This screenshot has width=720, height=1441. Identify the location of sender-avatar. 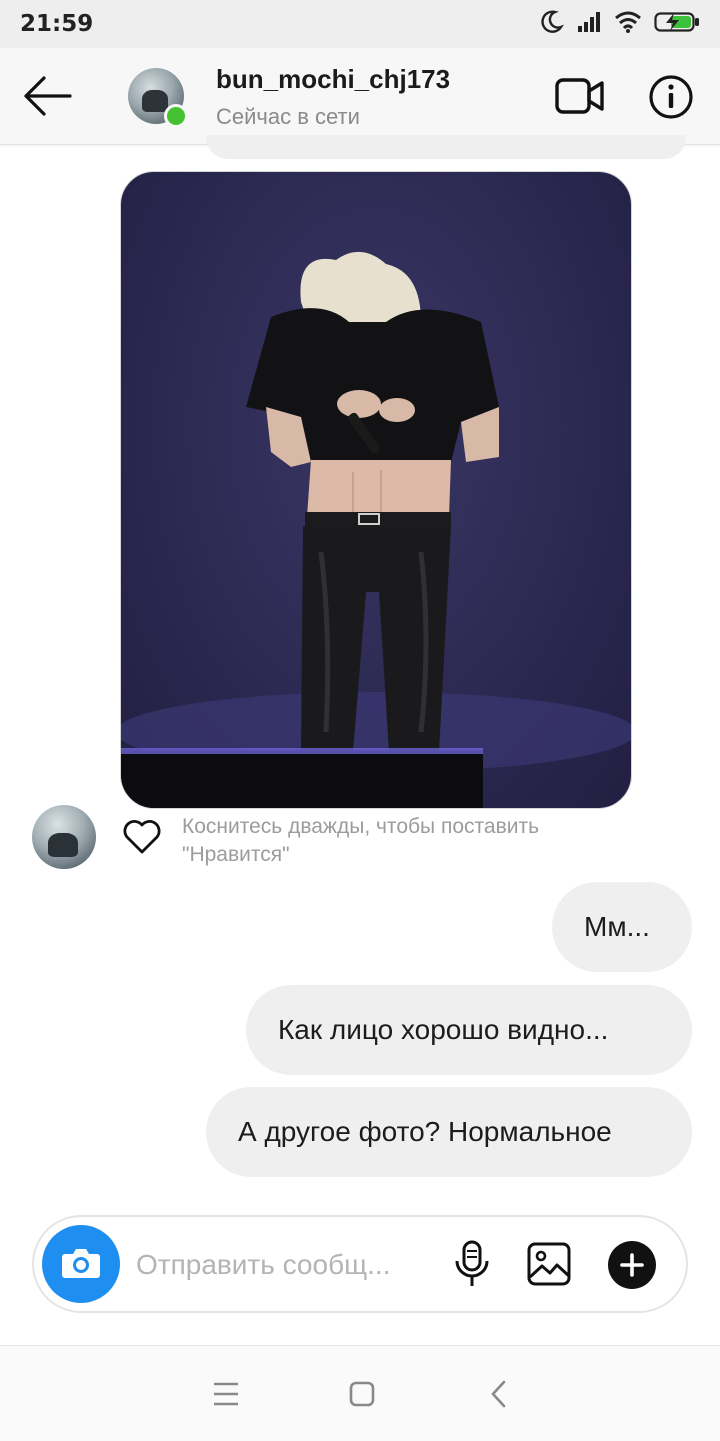
(64, 837).